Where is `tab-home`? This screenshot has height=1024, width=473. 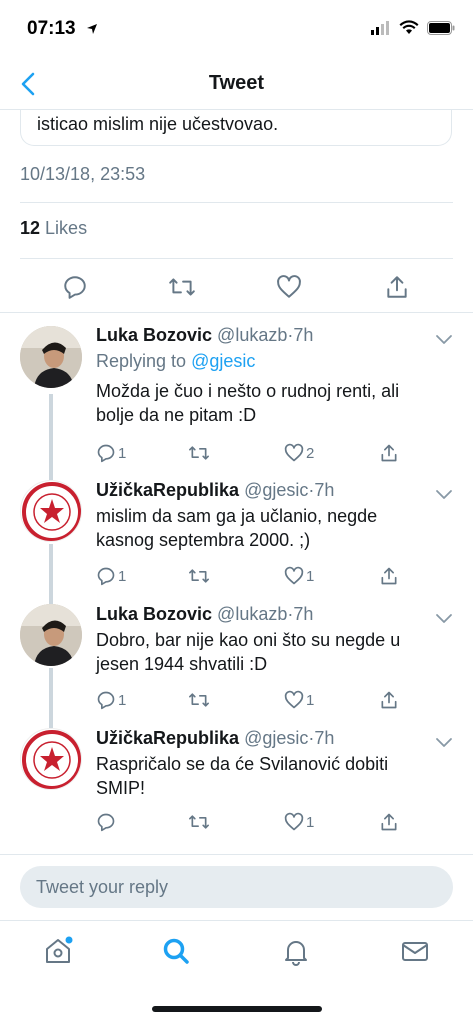 tab-home is located at coordinates (58, 951).